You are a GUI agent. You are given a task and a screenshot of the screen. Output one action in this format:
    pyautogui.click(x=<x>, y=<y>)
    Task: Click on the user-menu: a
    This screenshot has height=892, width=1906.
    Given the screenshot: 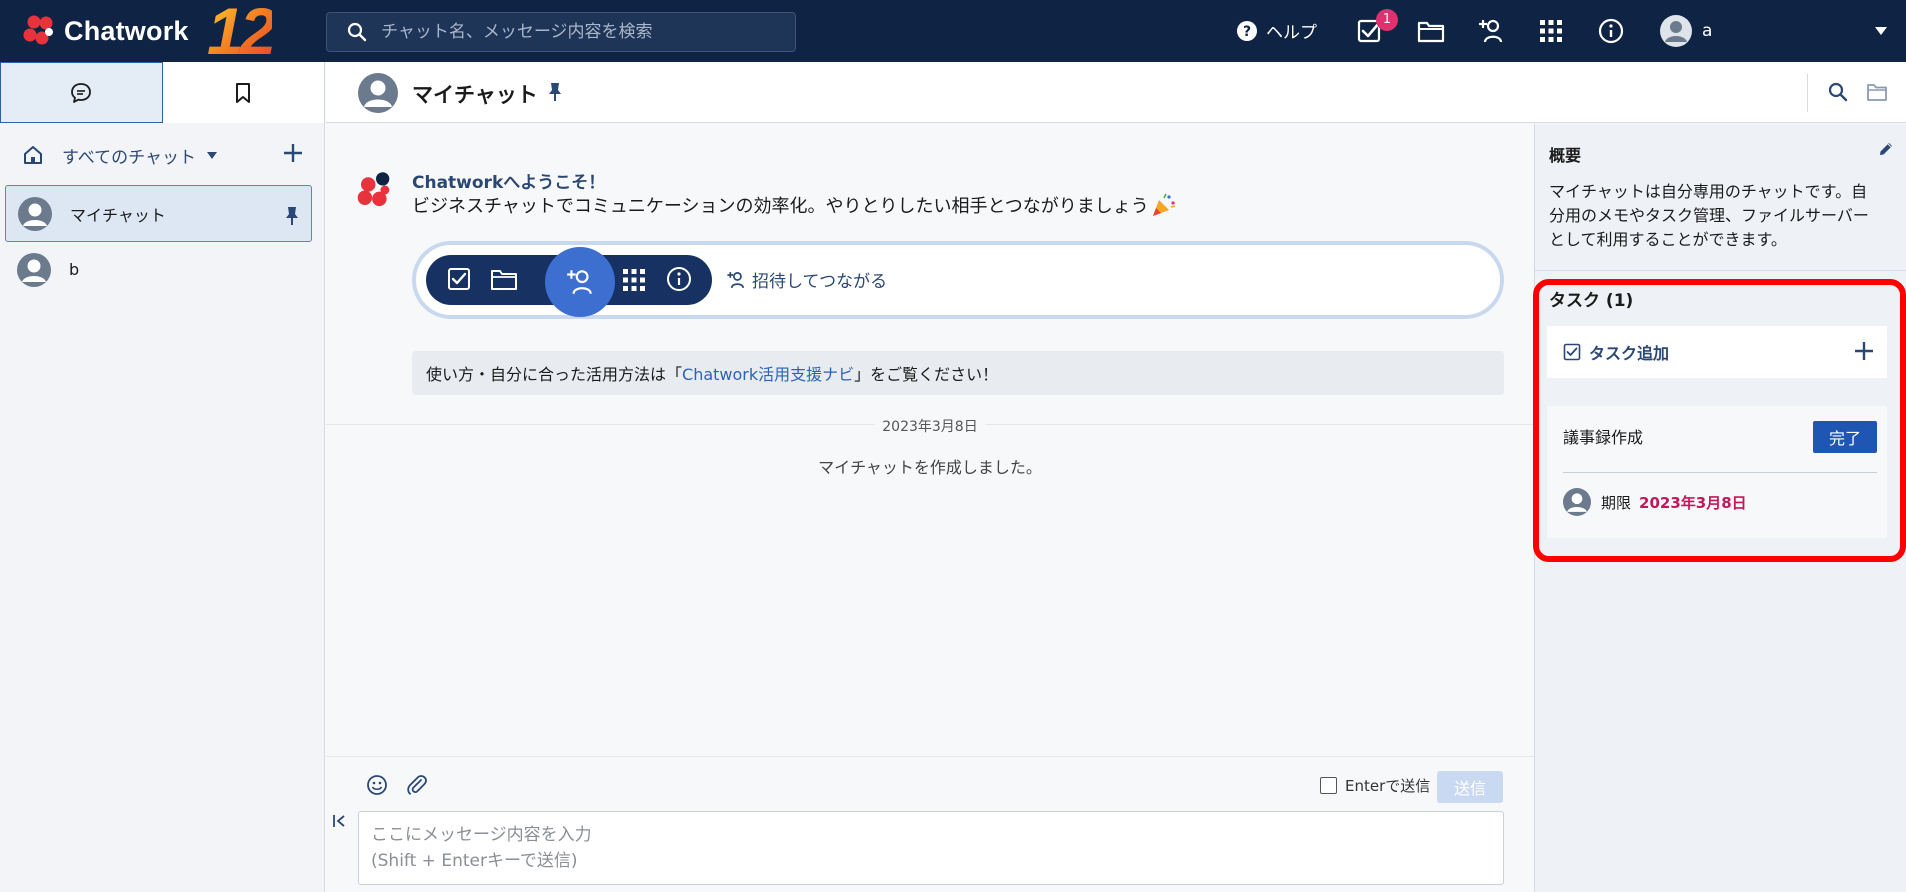 What is the action you would take?
    pyautogui.click(x=1686, y=31)
    